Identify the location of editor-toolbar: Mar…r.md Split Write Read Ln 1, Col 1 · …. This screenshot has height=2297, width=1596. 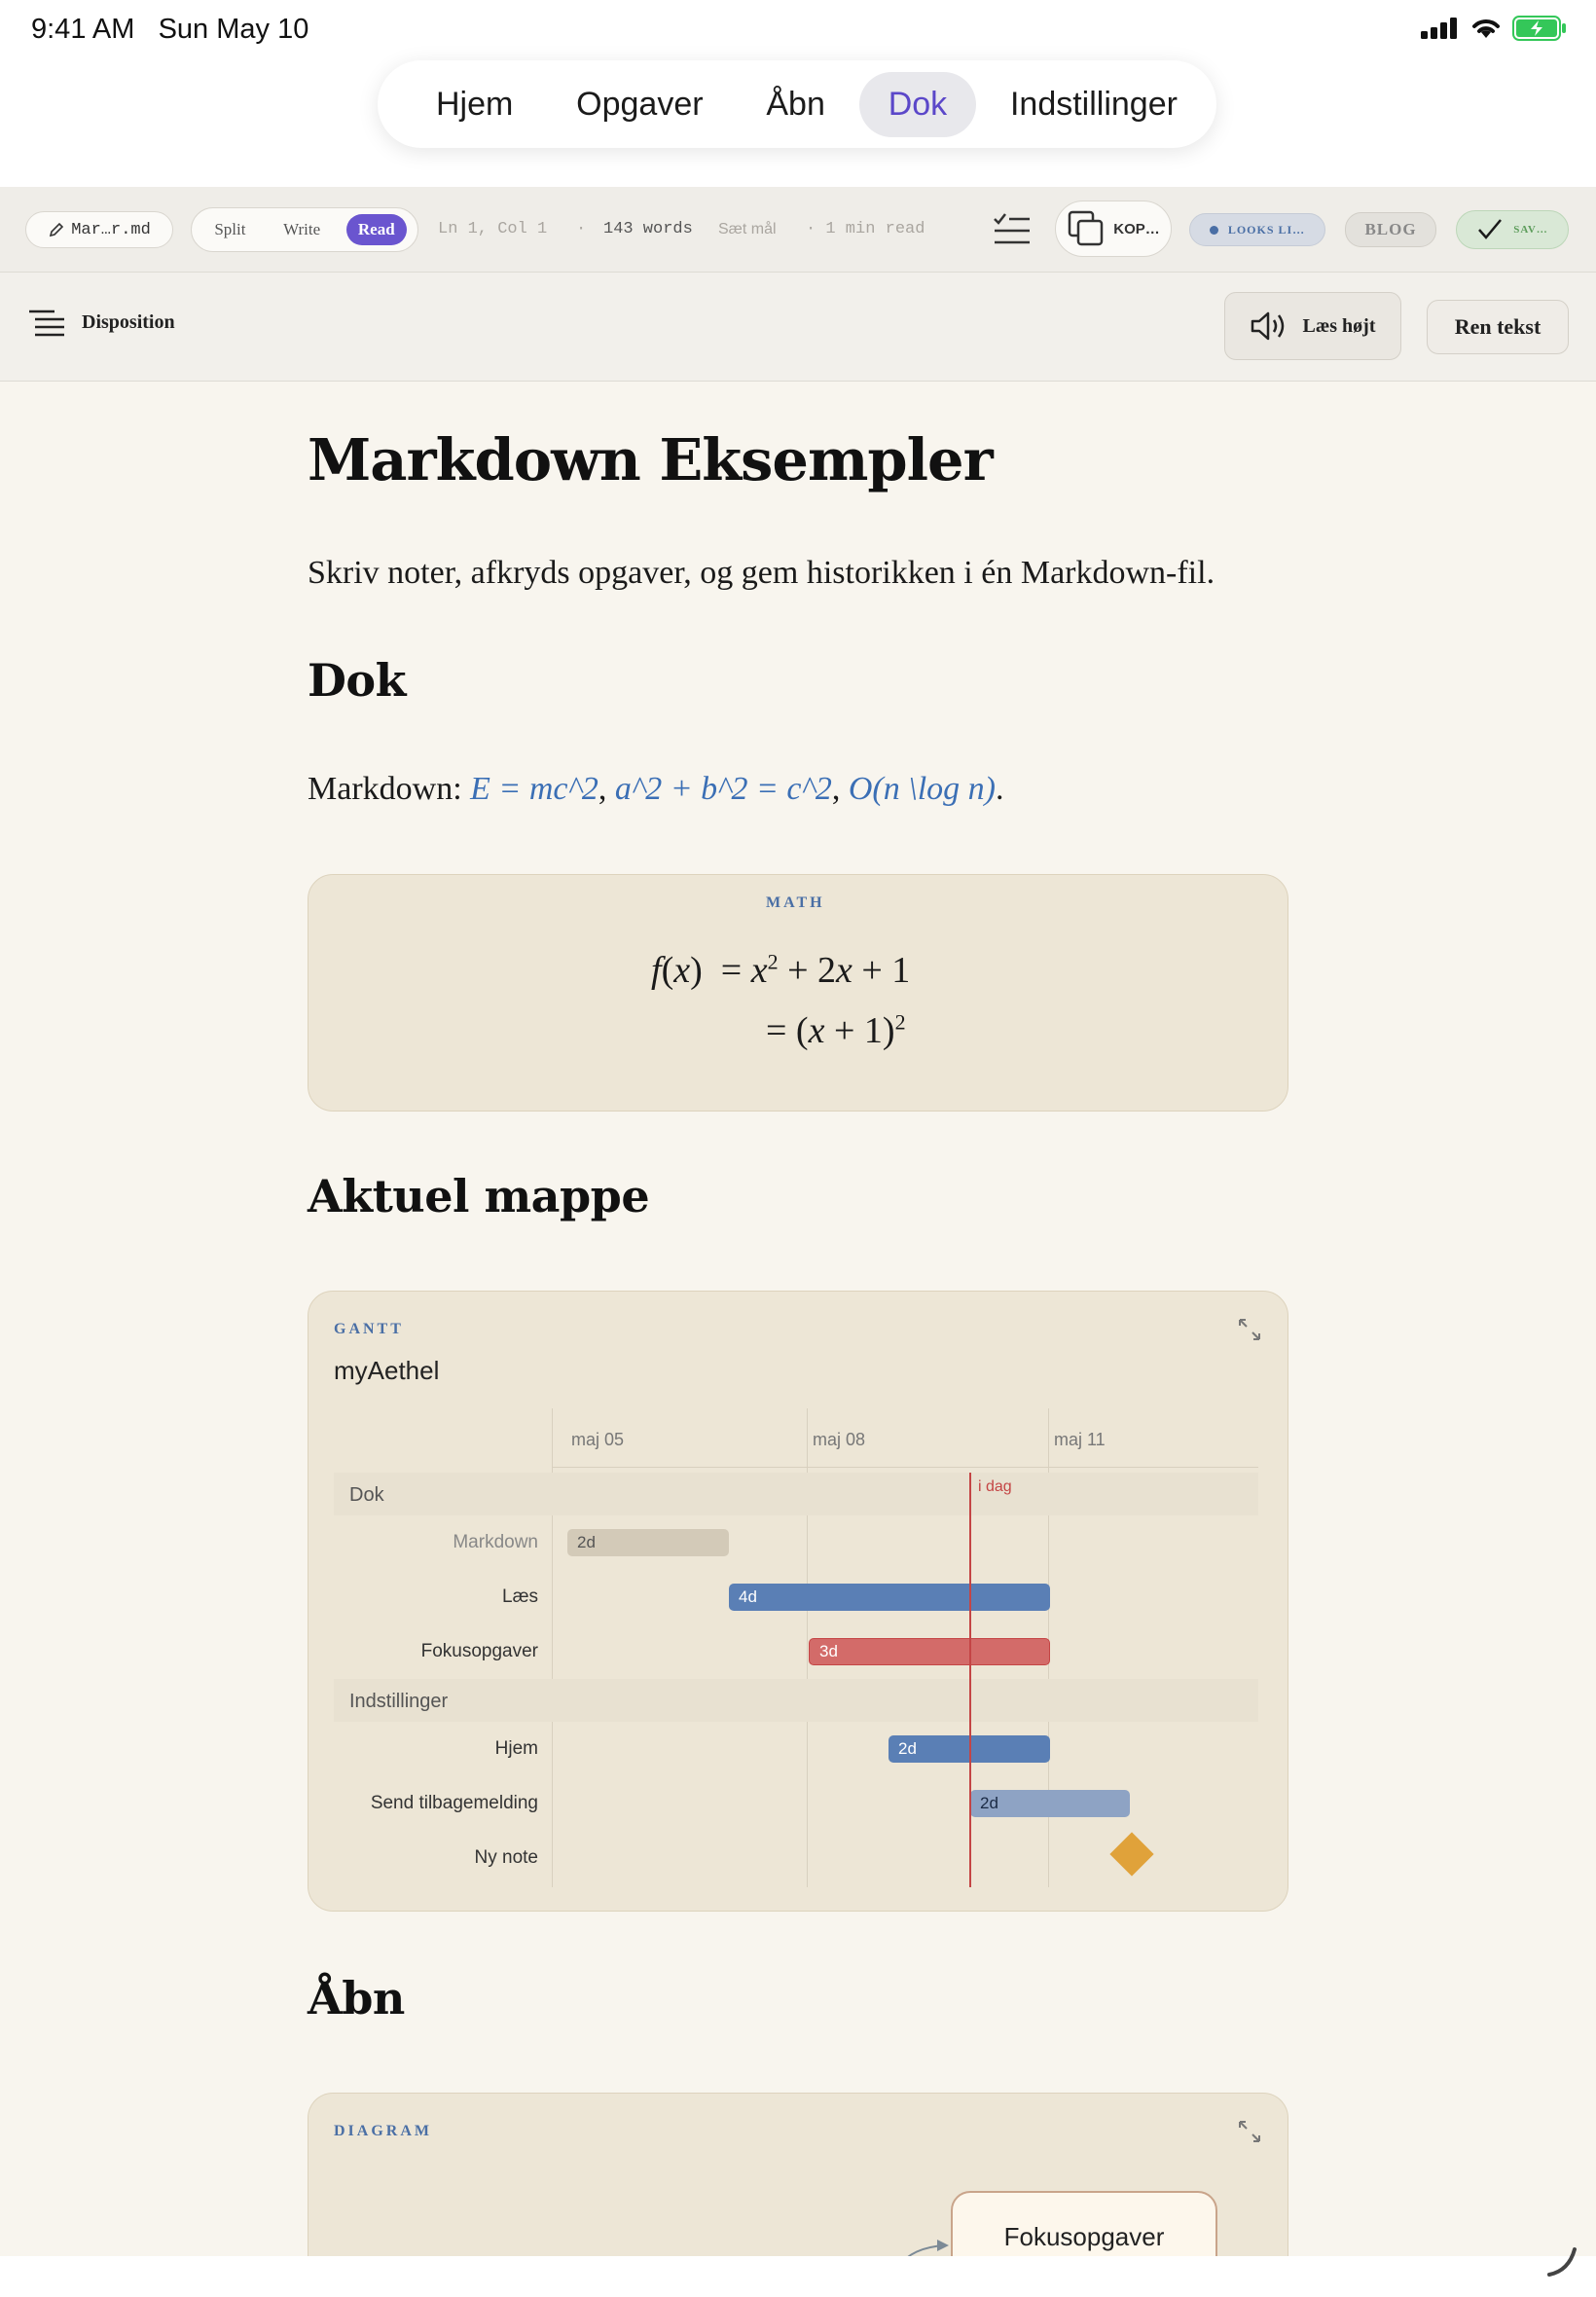
(798, 230).